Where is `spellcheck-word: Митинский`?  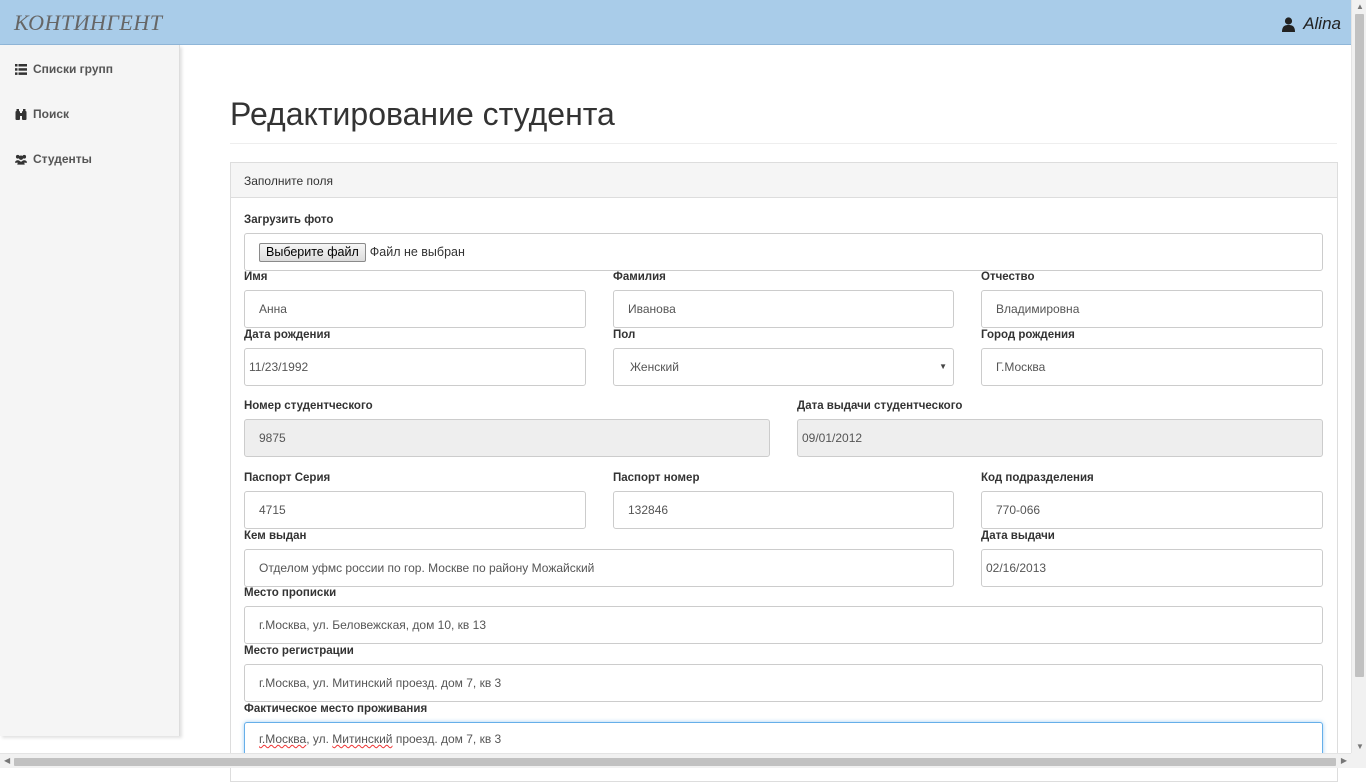
spellcheck-word: Митинский is located at coordinates (362, 739).